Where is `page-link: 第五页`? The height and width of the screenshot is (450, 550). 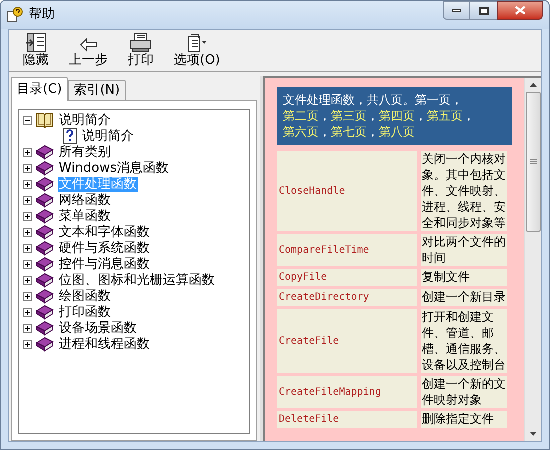 page-link: 第五页 is located at coordinates (445, 116).